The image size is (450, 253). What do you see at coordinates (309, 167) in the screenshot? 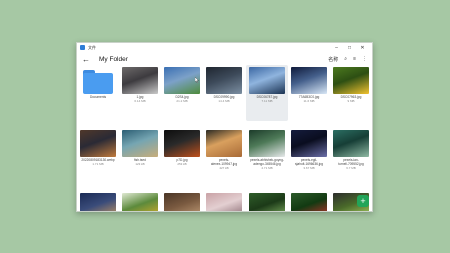
I see `file-size: 3.67 MB` at bounding box center [309, 167].